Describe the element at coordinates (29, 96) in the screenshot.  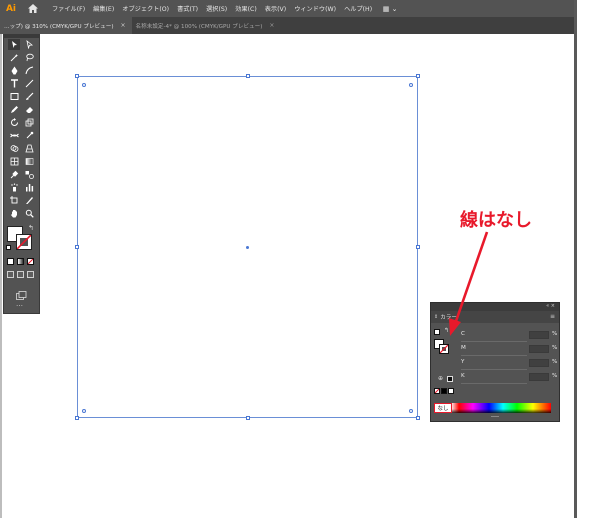
I see `paintbrush-tool-icon` at that location.